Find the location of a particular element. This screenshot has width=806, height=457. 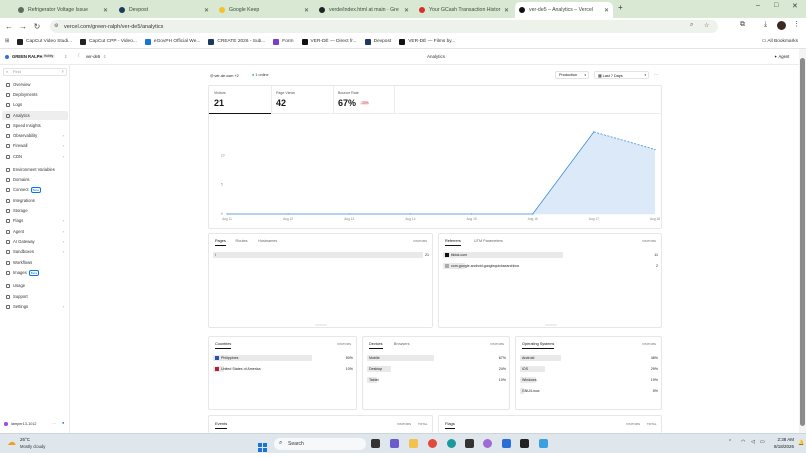

kpi-bounce-rate: Bounce Rate 67% -33% is located at coordinates (364, 100).